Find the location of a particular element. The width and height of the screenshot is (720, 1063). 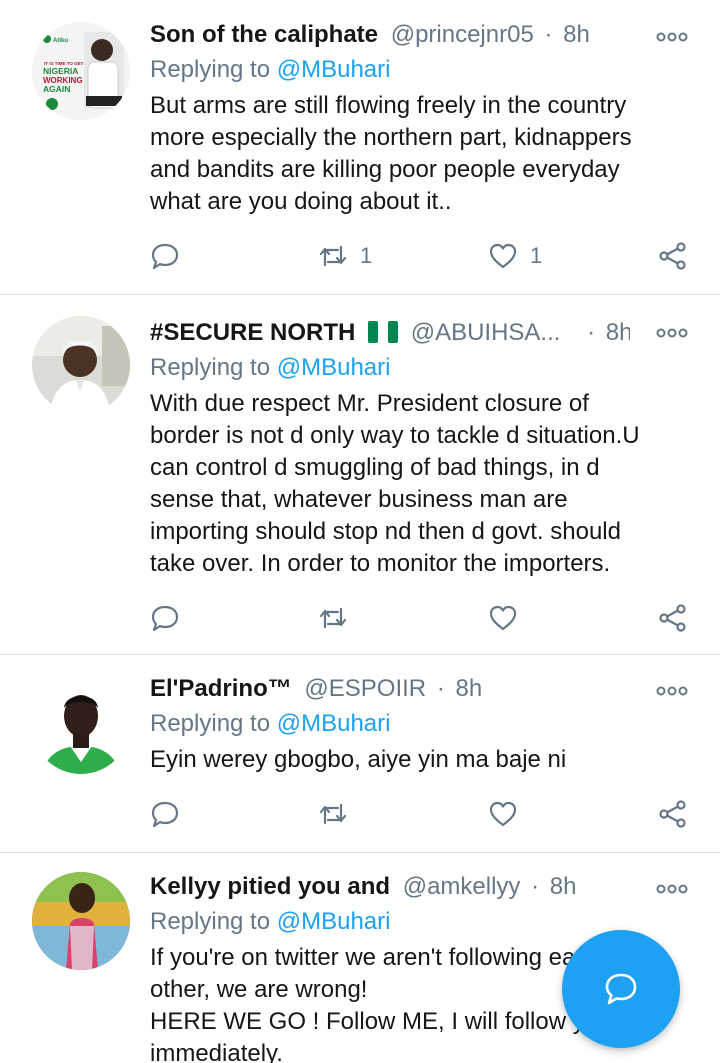

tweet-text-line: sense that, whatever business man are is located at coordinates (359, 499).